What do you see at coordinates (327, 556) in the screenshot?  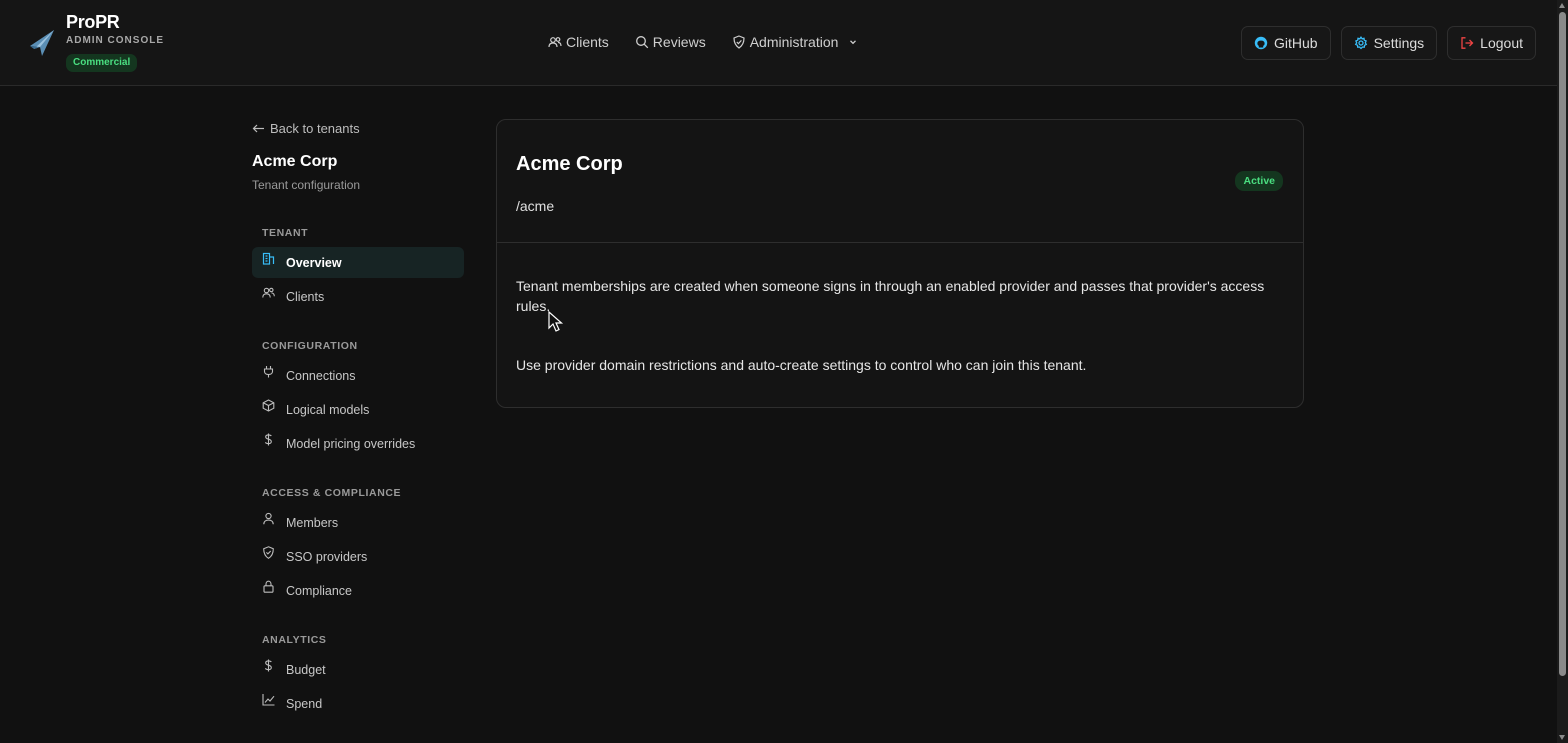 I see `sidebar-item-label: SSO providers` at bounding box center [327, 556].